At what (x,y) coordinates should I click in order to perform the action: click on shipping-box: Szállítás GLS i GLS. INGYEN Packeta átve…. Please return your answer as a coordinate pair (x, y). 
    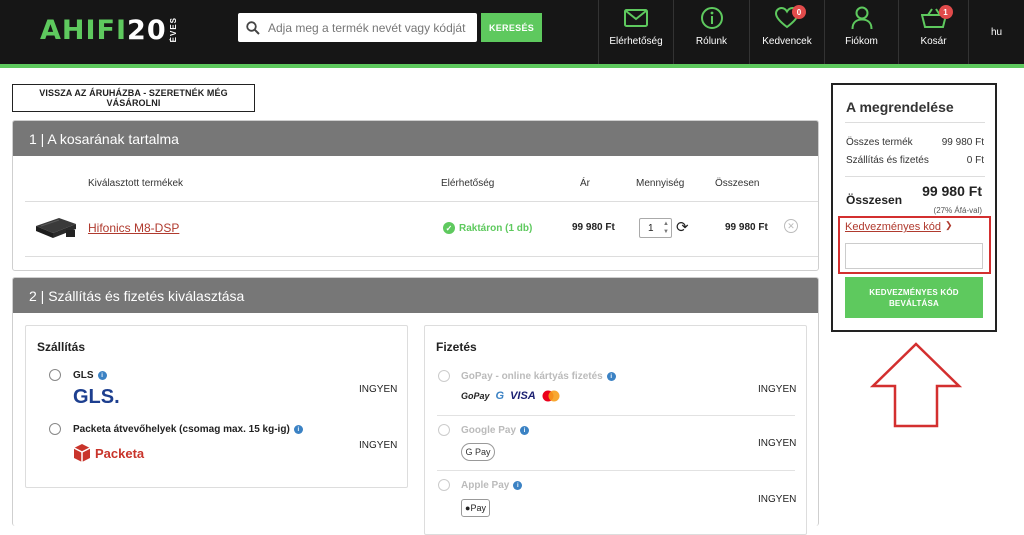
    Looking at the image, I should click on (216, 406).